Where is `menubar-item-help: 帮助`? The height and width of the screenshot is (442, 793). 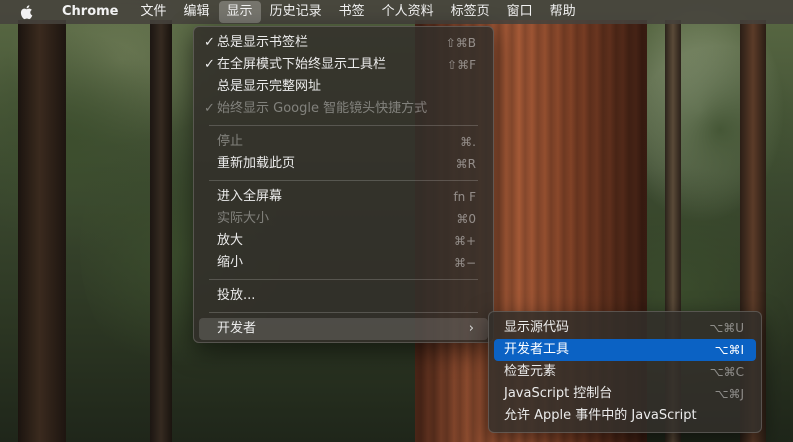 menubar-item-help: 帮助 is located at coordinates (563, 12).